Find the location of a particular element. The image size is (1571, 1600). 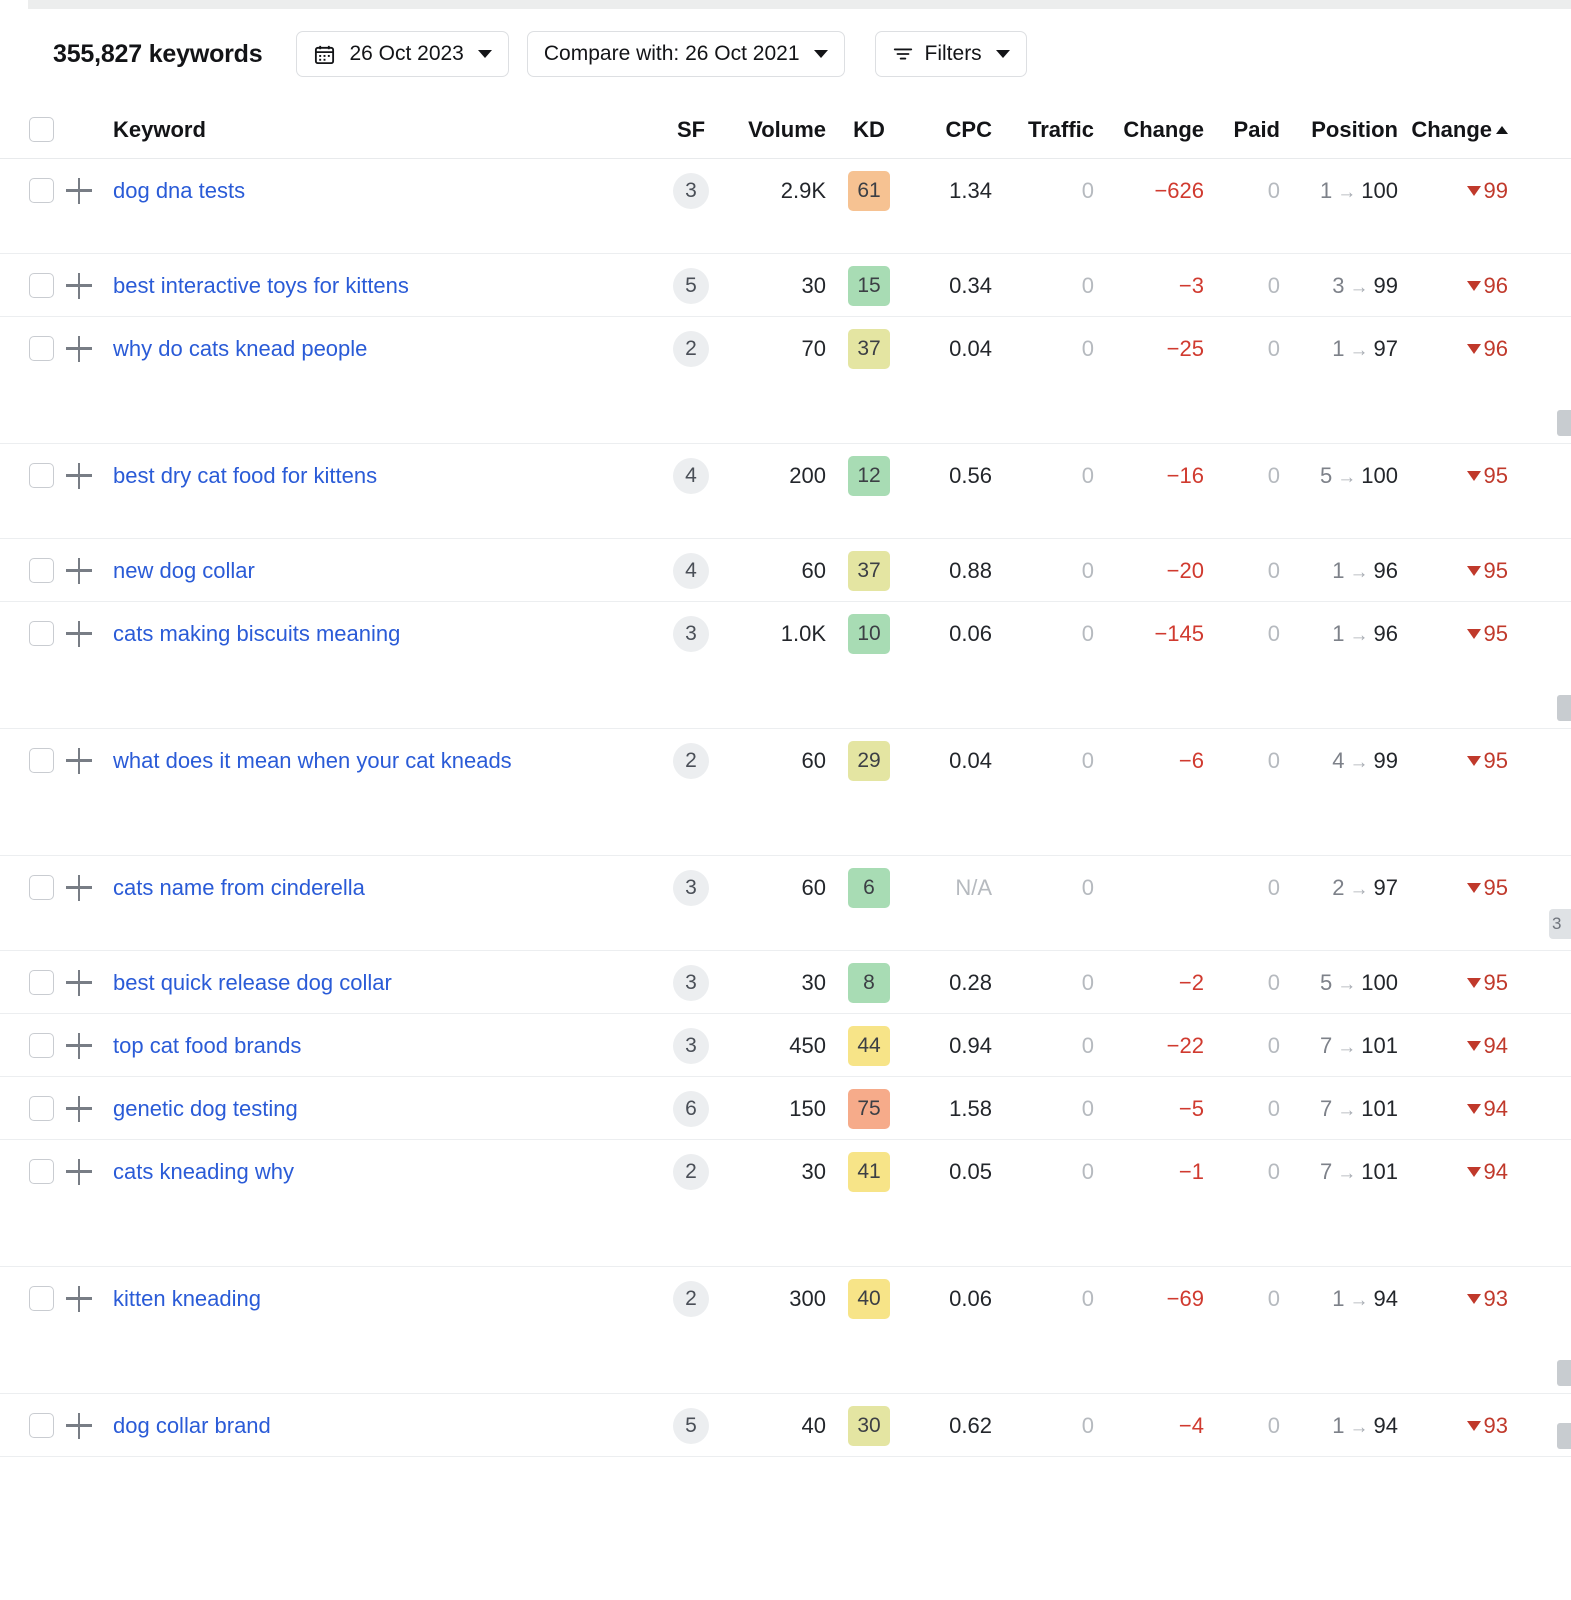

keyword-link: dog collar brand is located at coordinates (192, 1425).